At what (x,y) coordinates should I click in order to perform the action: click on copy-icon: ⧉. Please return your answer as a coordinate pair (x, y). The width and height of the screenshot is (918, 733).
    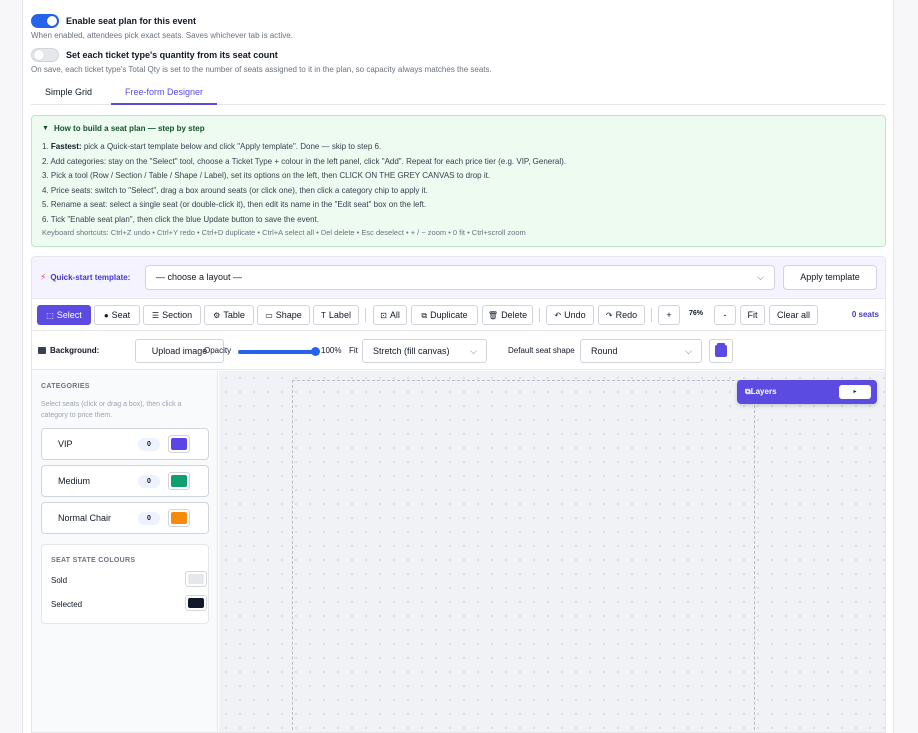
    Looking at the image, I should click on (424, 315).